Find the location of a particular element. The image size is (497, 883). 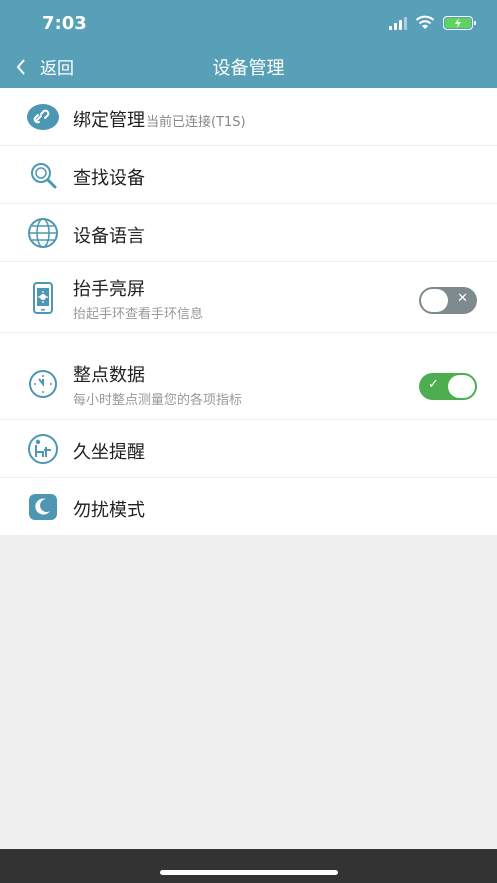

moon-icon is located at coordinates (43, 507).